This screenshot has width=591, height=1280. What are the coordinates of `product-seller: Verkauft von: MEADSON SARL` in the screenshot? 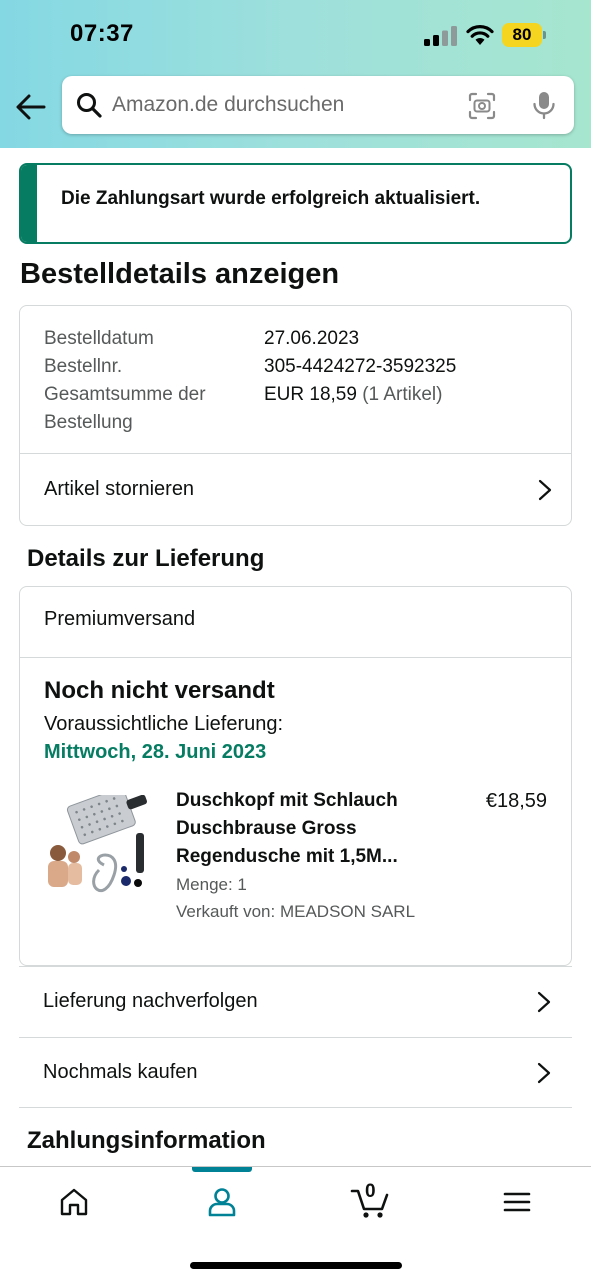 It's located at (296, 911).